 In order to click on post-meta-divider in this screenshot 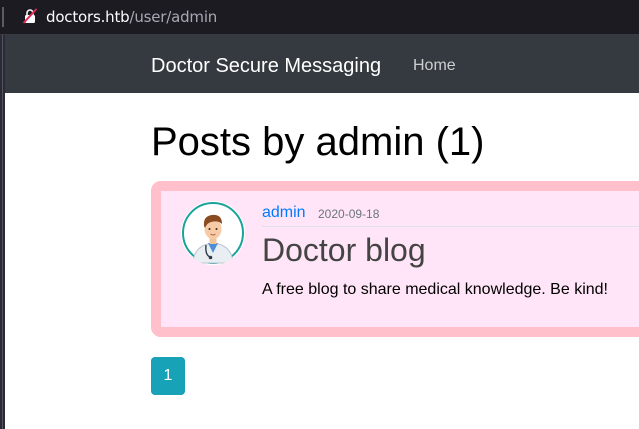, I will do `click(450, 226)`.